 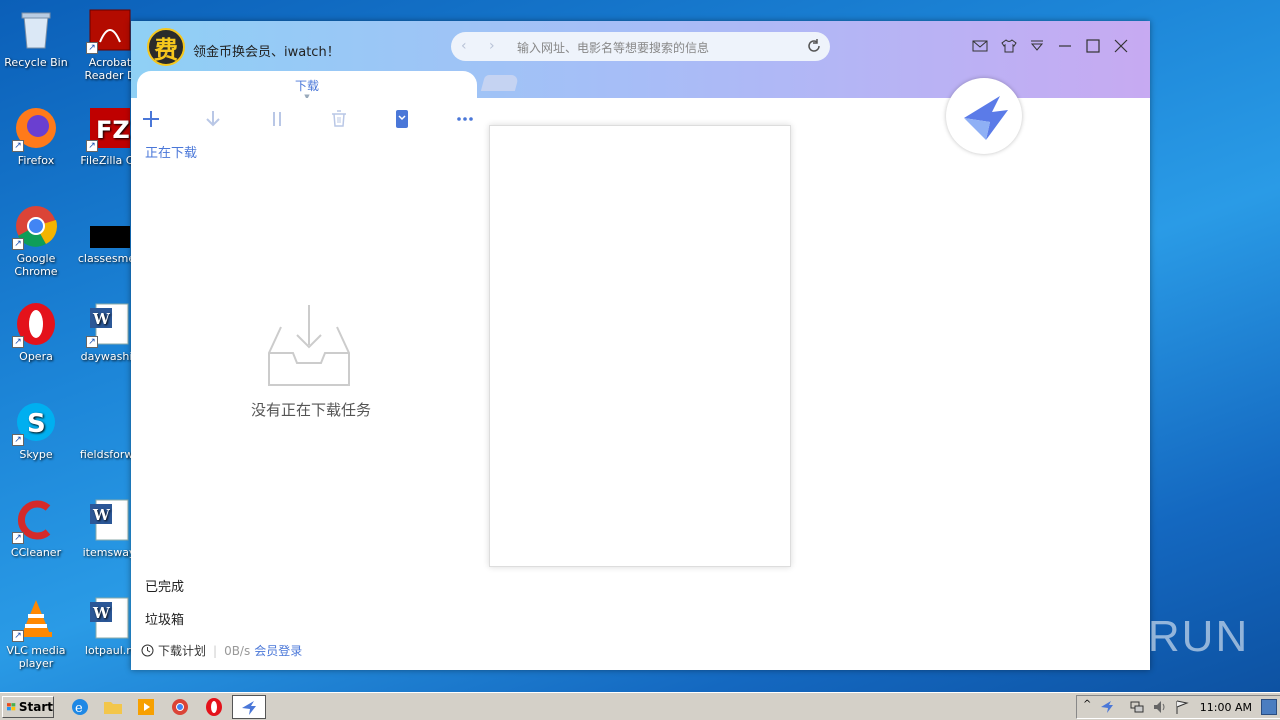 I want to click on hummingbird-tray-icon, so click(x=1107, y=707).